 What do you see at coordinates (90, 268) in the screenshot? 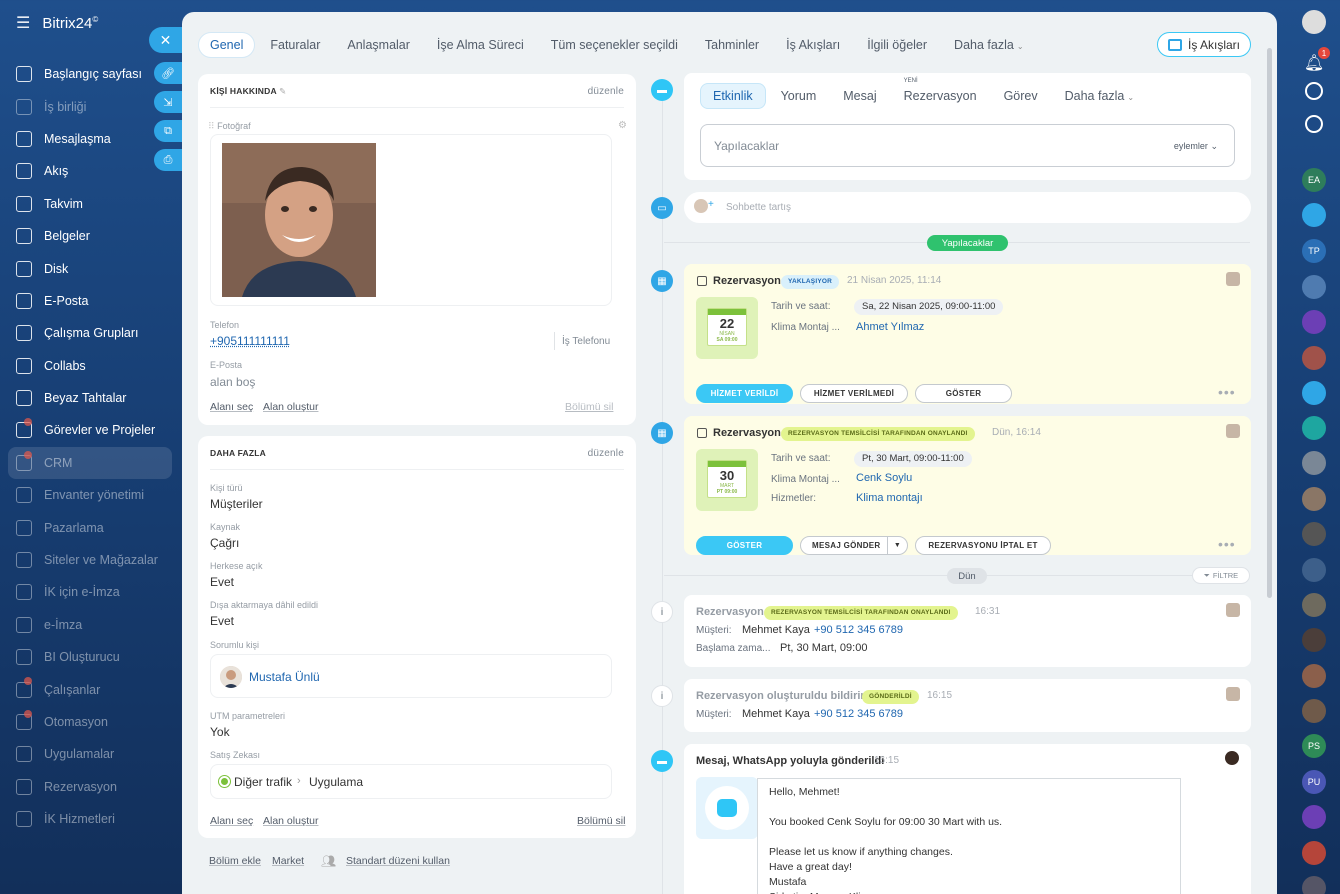
I see `sidebar-item: Disk` at bounding box center [90, 268].